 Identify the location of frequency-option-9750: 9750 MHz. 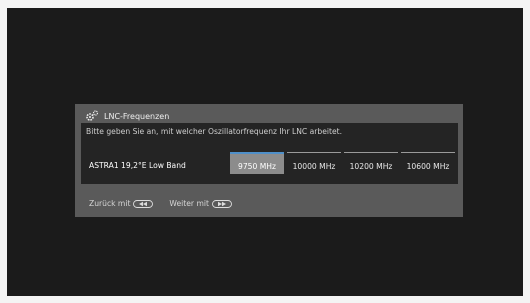
(257, 163).